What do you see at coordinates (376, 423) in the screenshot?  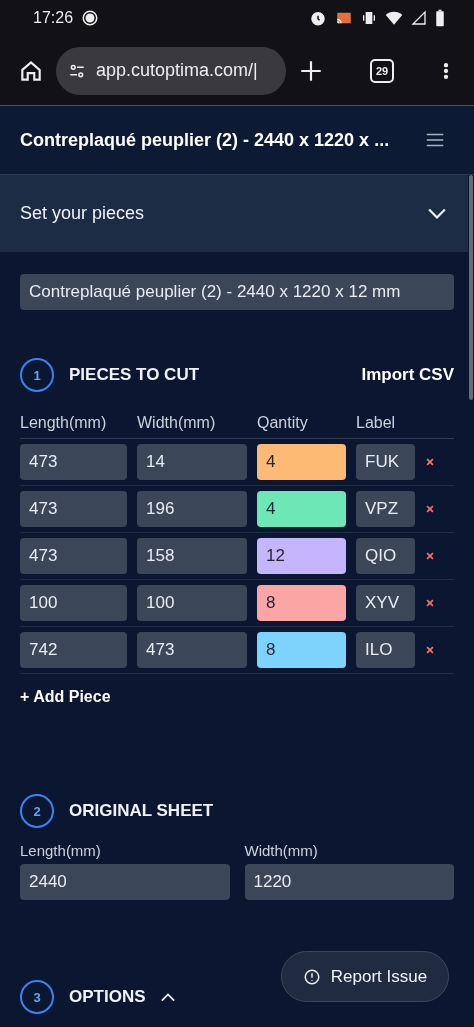 I see `column-header: Label` at bounding box center [376, 423].